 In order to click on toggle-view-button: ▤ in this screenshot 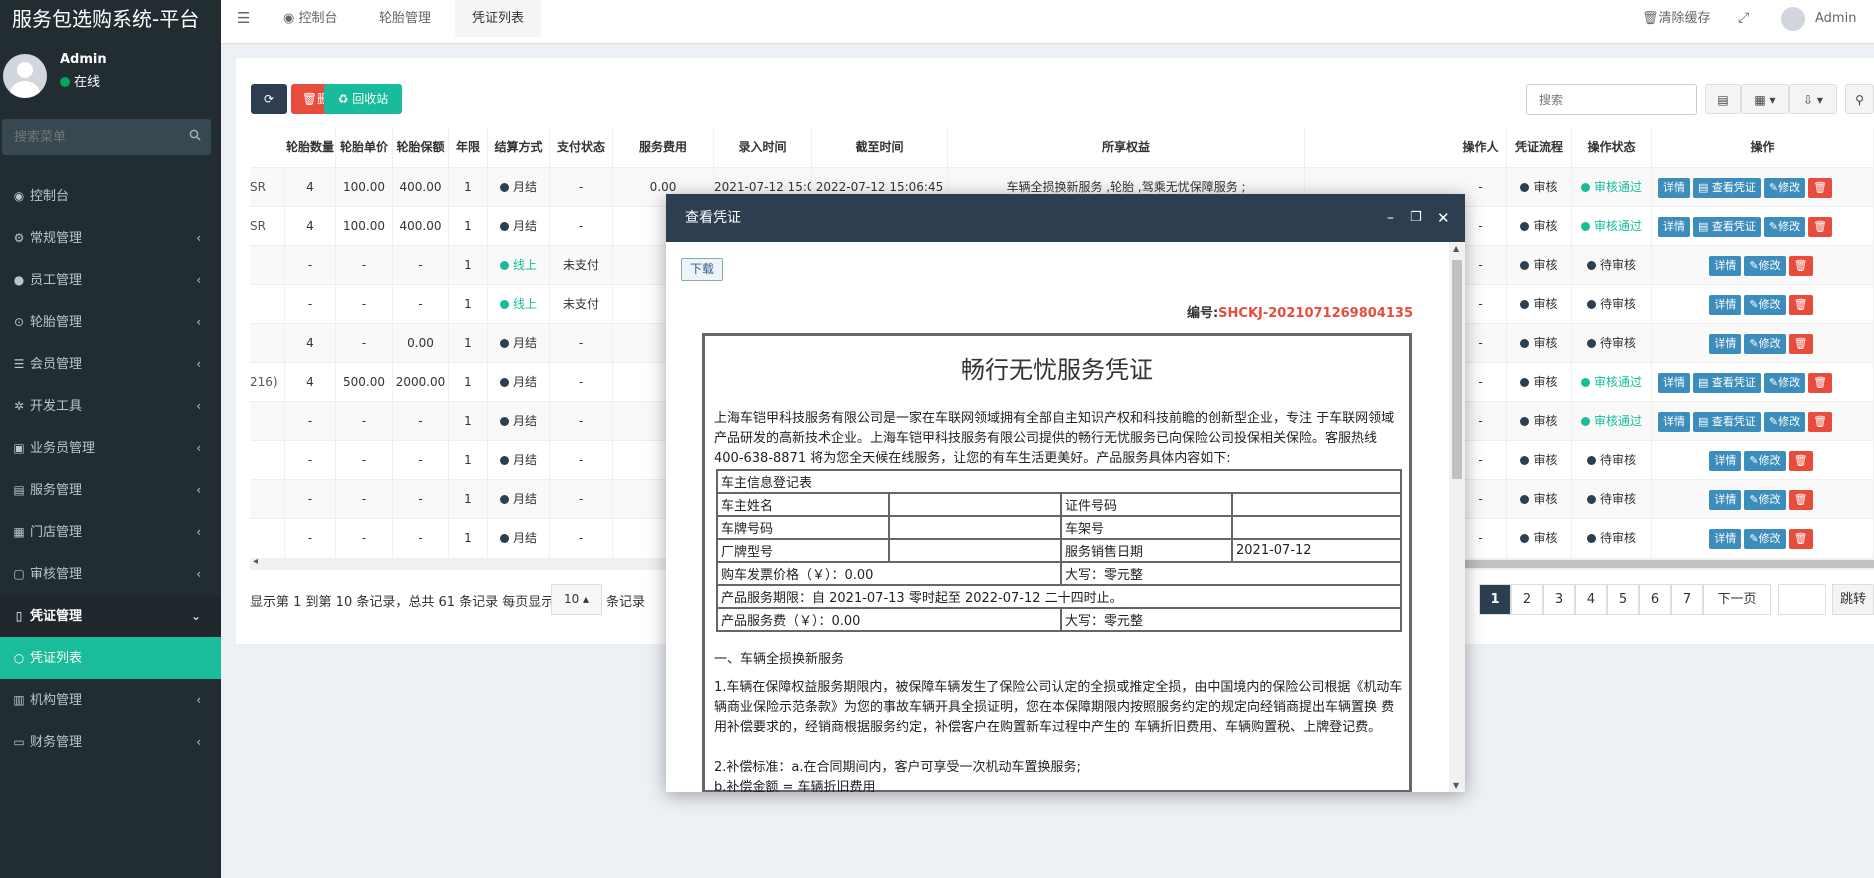, I will do `click(1723, 99)`.